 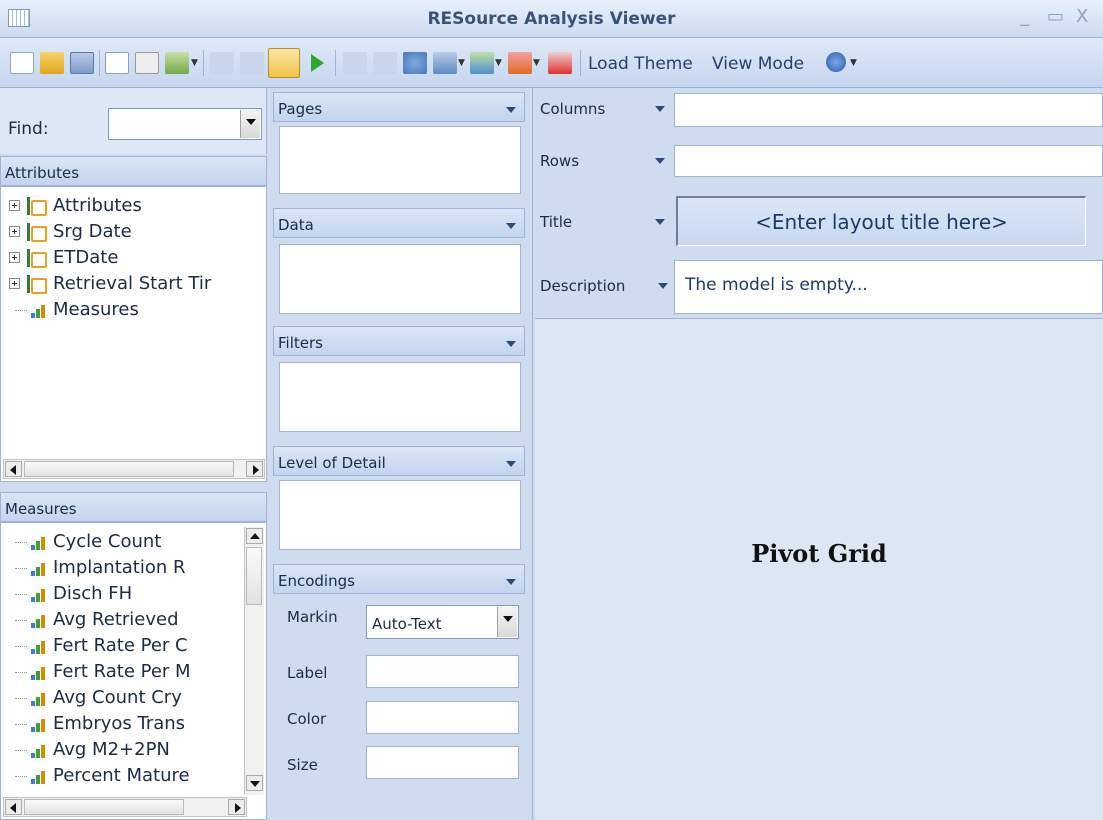 I want to click on help-icon, so click(x=836, y=62).